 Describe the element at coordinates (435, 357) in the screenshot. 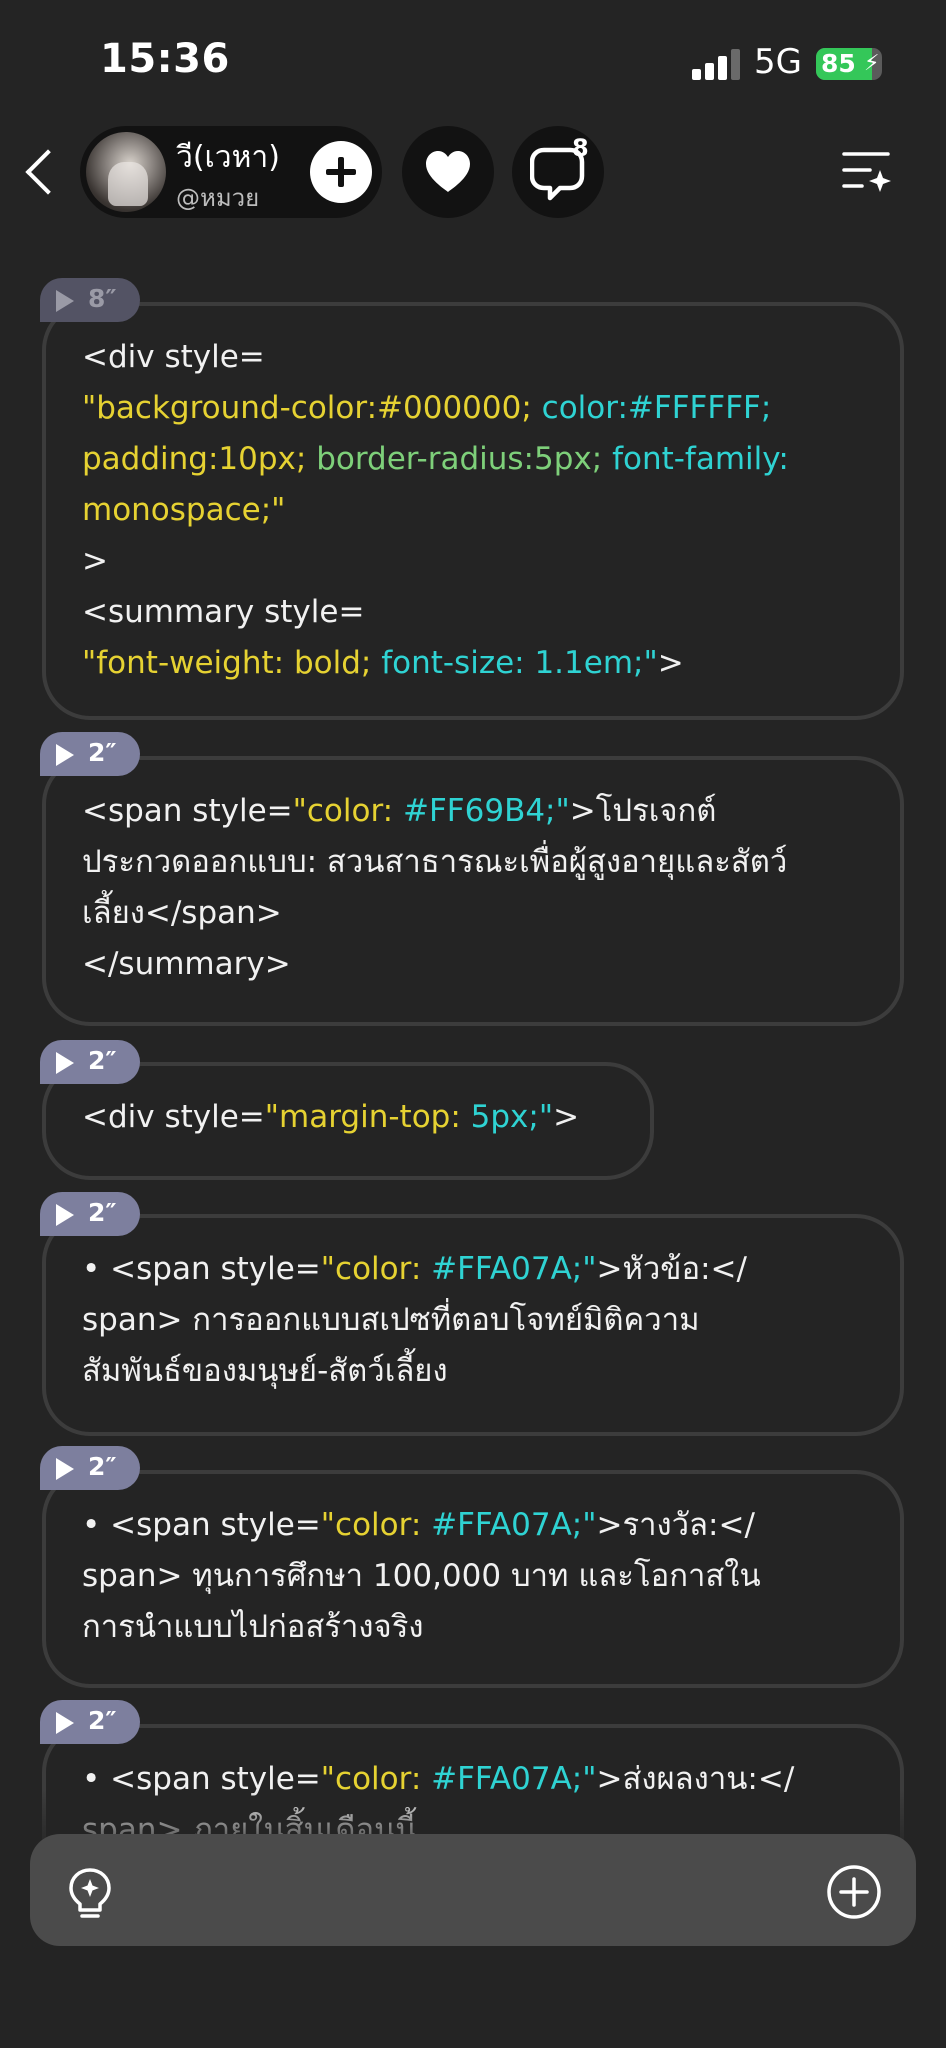

I see `message-line: <div style=` at that location.